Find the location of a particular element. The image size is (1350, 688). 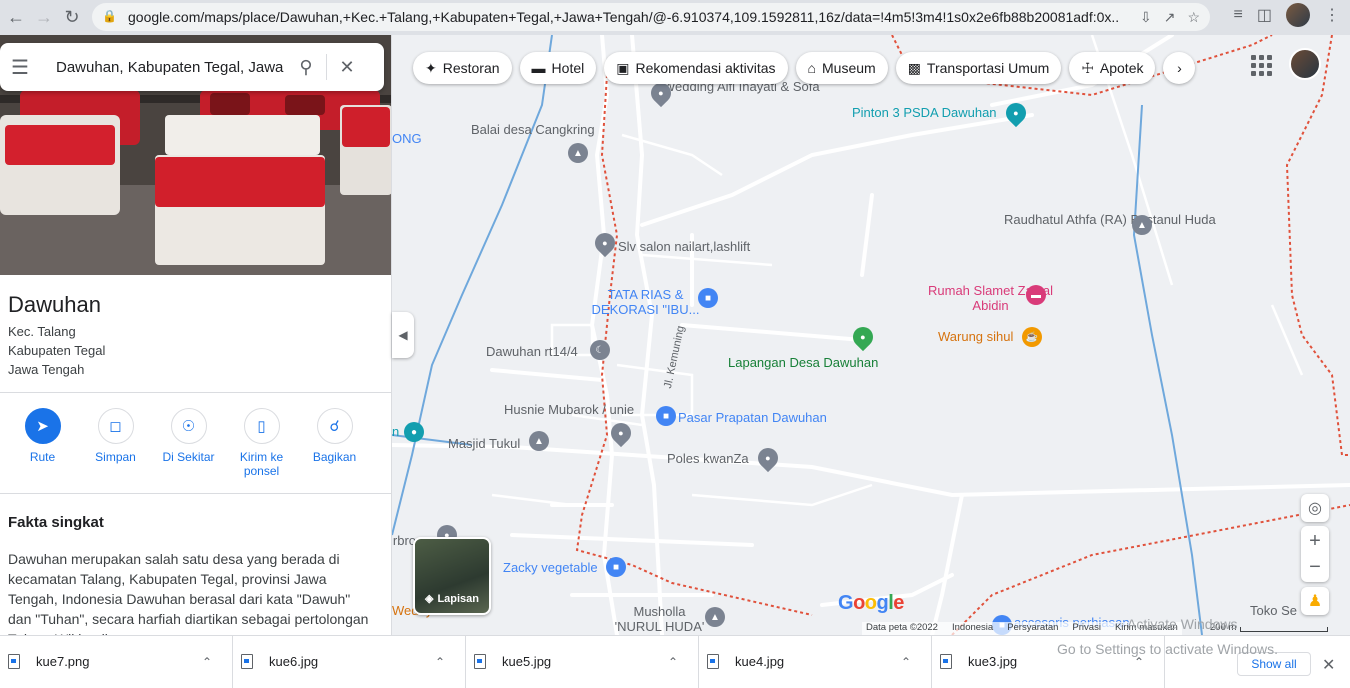

hamburger-menu-icon: ☰ is located at coordinates (20, 67).